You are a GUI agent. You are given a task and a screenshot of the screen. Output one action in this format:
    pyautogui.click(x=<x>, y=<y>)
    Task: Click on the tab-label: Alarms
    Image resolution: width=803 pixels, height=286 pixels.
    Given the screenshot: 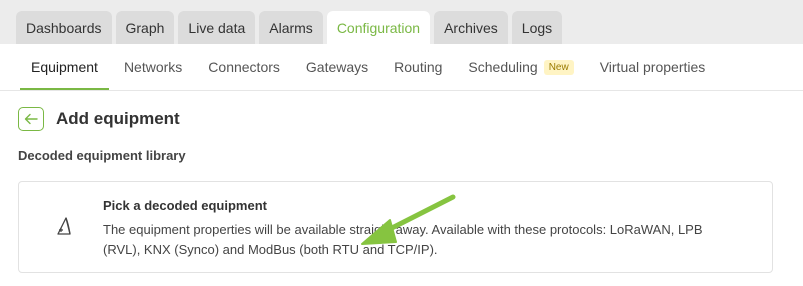 What is the action you would take?
    pyautogui.click(x=291, y=27)
    